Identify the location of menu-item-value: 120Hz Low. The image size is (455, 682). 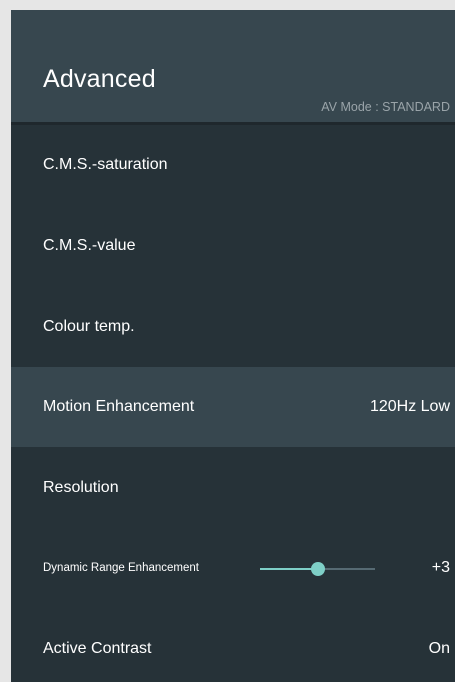
(409, 406).